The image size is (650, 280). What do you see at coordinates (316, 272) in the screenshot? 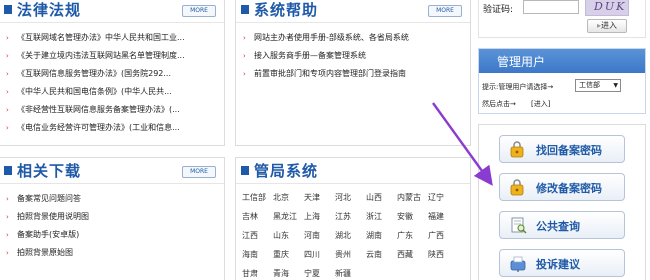
I see `bureau-link: 宁夏` at bounding box center [316, 272].